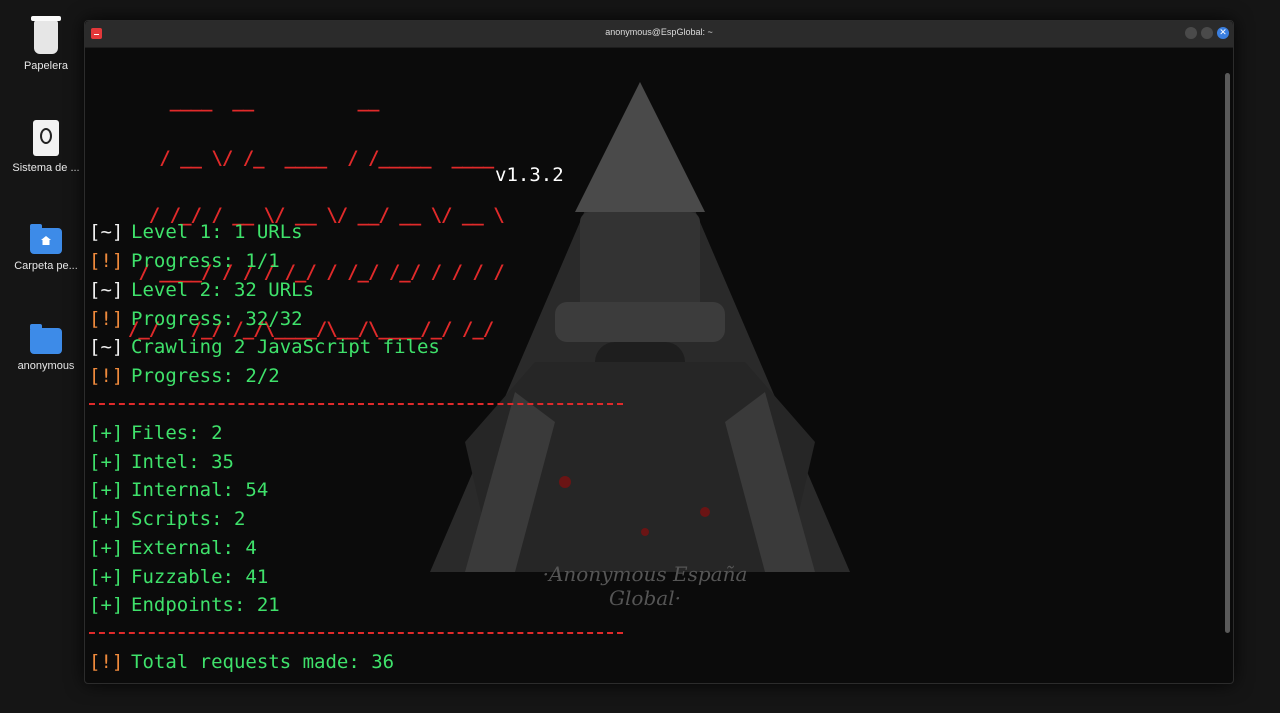 The image size is (1280, 713). Describe the element at coordinates (217, 232) in the screenshot. I see `line-text: Level 1: 1 URLs` at that location.